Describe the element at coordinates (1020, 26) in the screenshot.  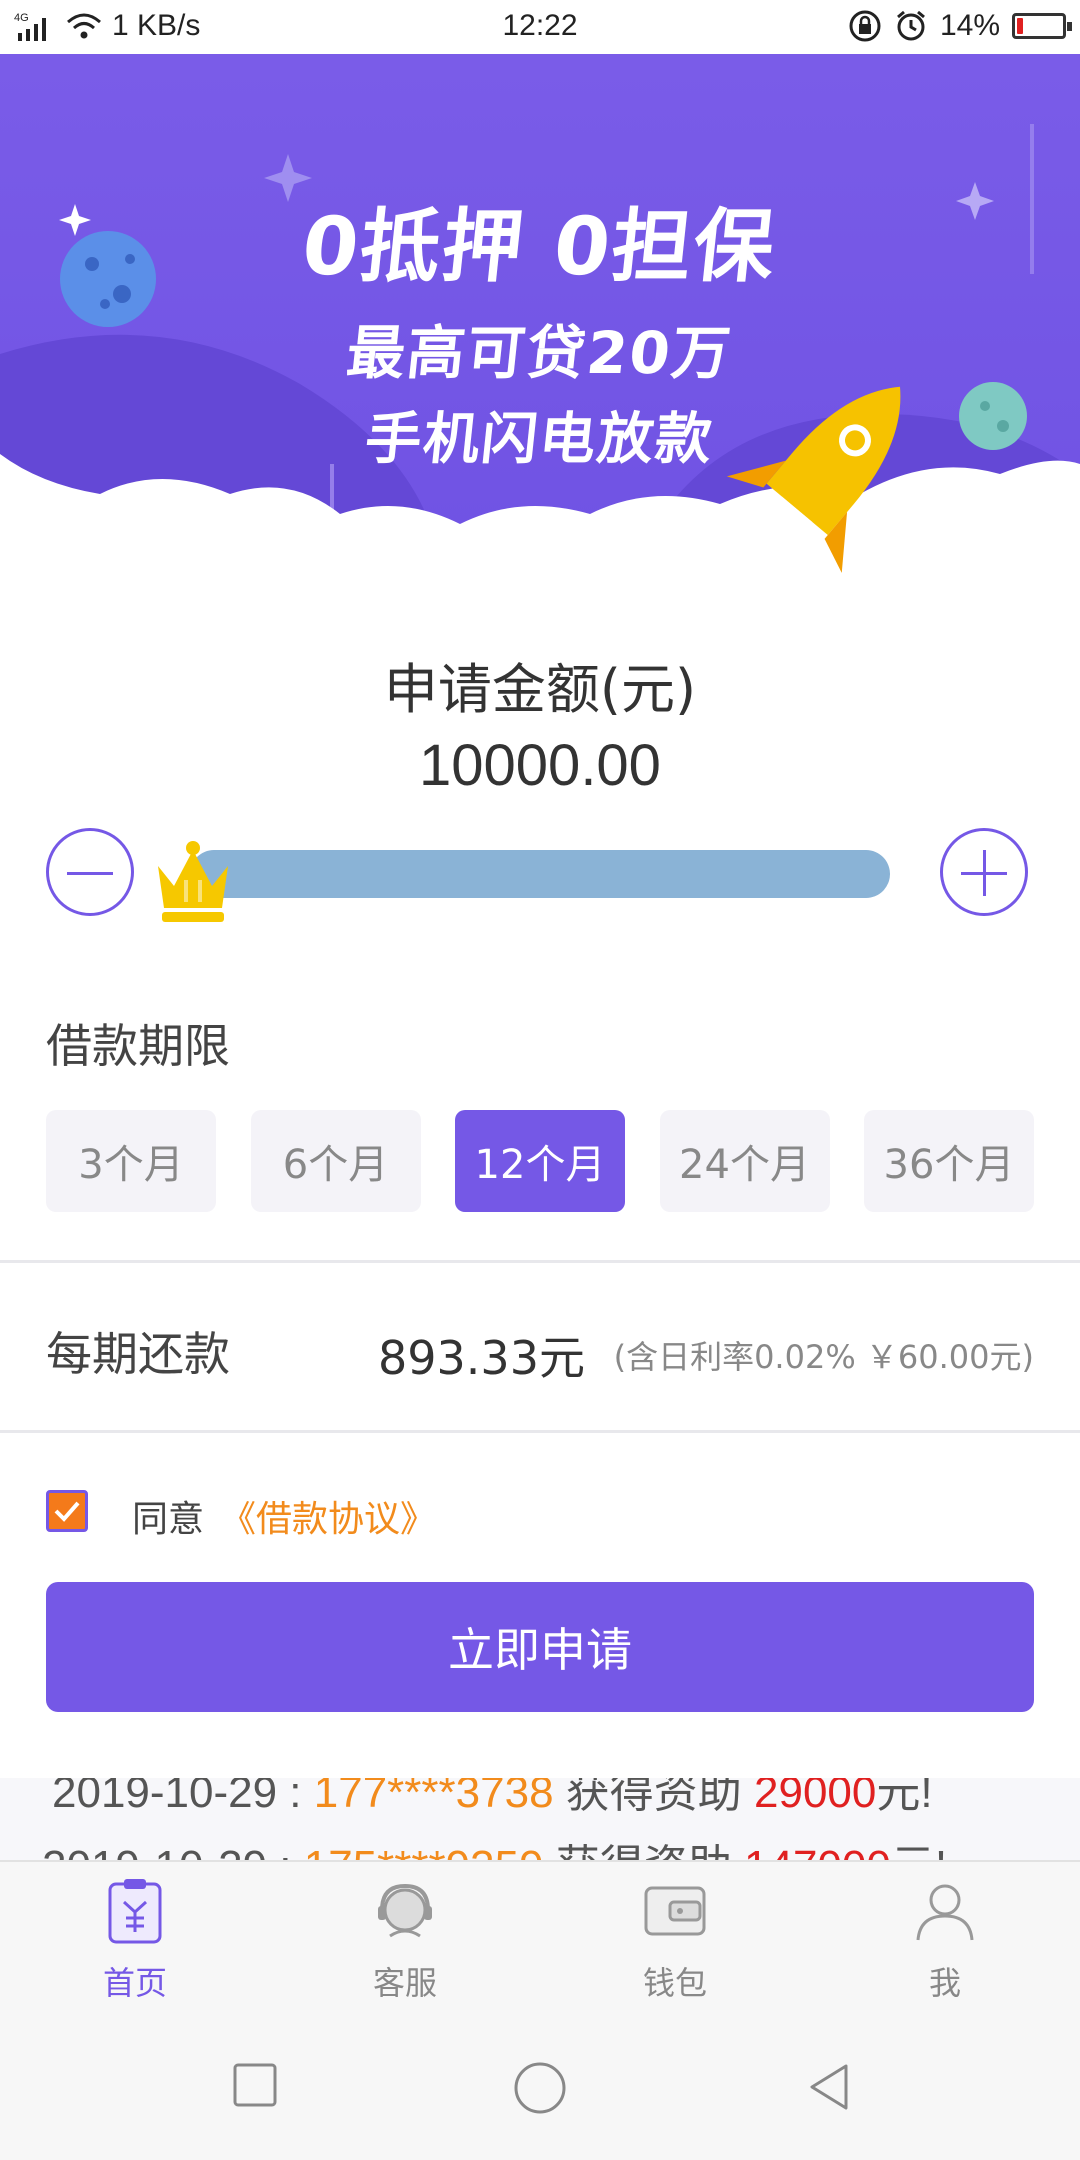
I see `battery-fill` at that location.